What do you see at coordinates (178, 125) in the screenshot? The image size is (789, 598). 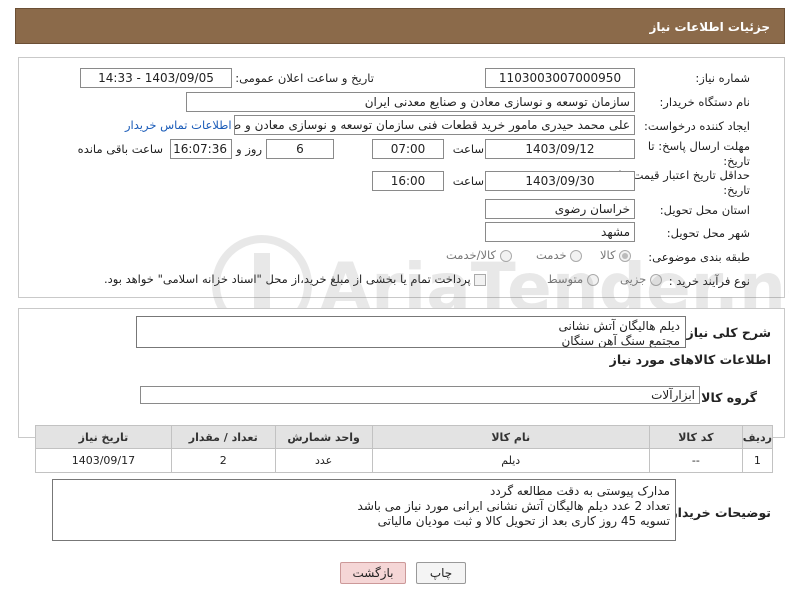 I see `buyer-contact-link: اطلاعات تماس خریدار` at bounding box center [178, 125].